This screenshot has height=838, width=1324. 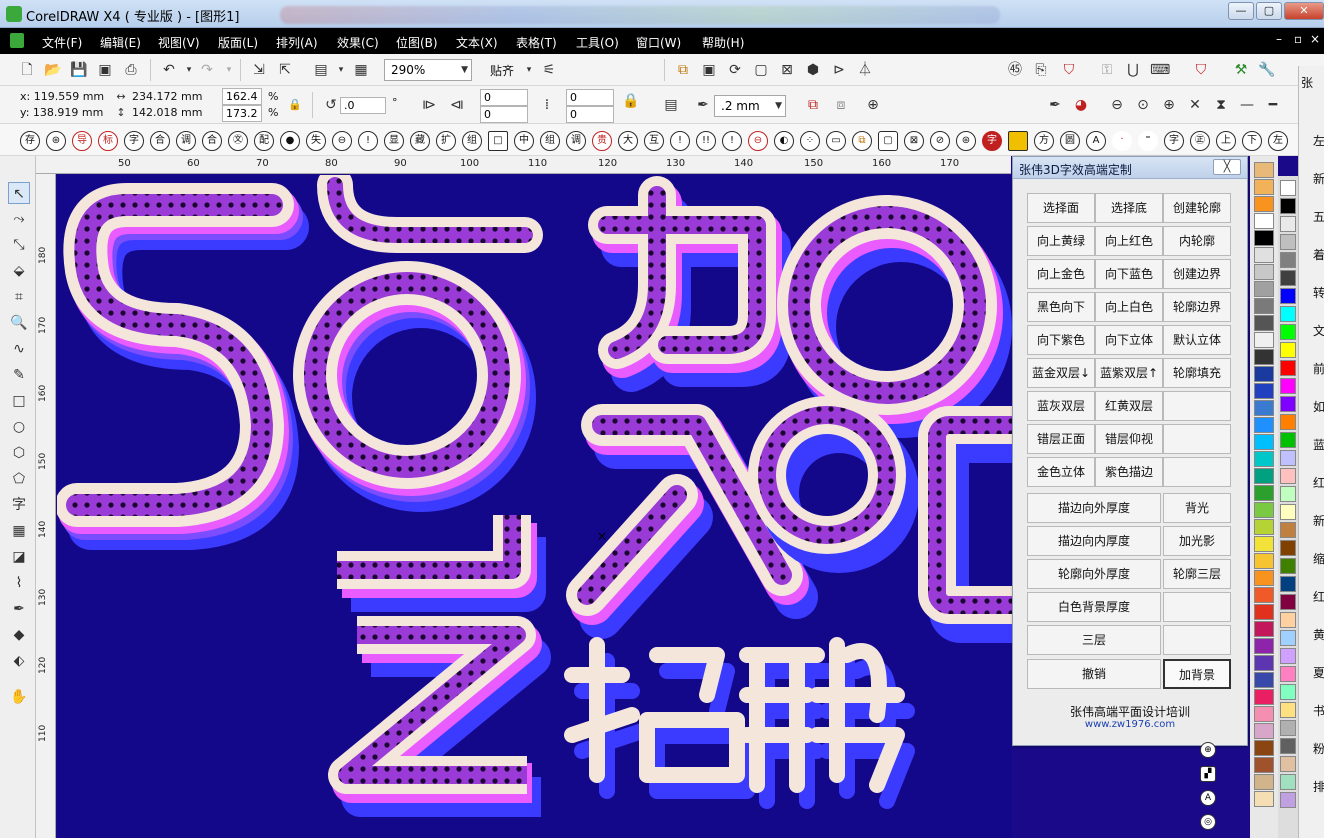 What do you see at coordinates (1061, 274) in the screenshot?
I see `docker-button: 向上金色` at bounding box center [1061, 274].